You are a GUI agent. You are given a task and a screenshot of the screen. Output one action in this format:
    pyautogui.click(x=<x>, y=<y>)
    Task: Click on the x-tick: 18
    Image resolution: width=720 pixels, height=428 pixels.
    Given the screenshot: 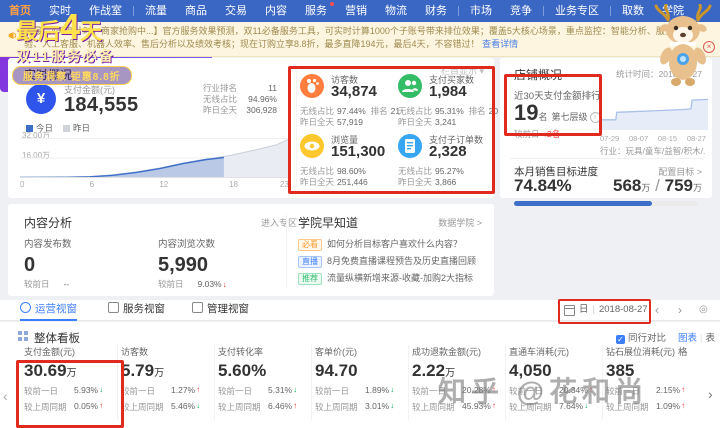 What is the action you would take?
    pyautogui.click(x=233, y=184)
    